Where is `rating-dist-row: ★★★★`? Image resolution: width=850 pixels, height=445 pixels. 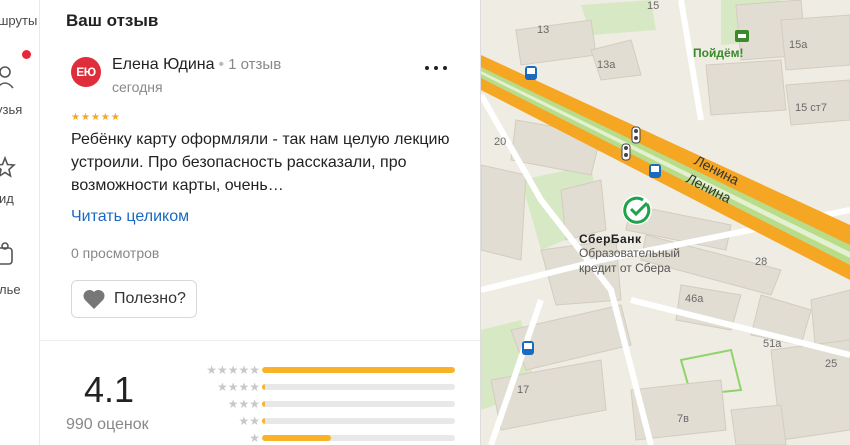
rating-dist-row: ★★★★ is located at coordinates (317, 387).